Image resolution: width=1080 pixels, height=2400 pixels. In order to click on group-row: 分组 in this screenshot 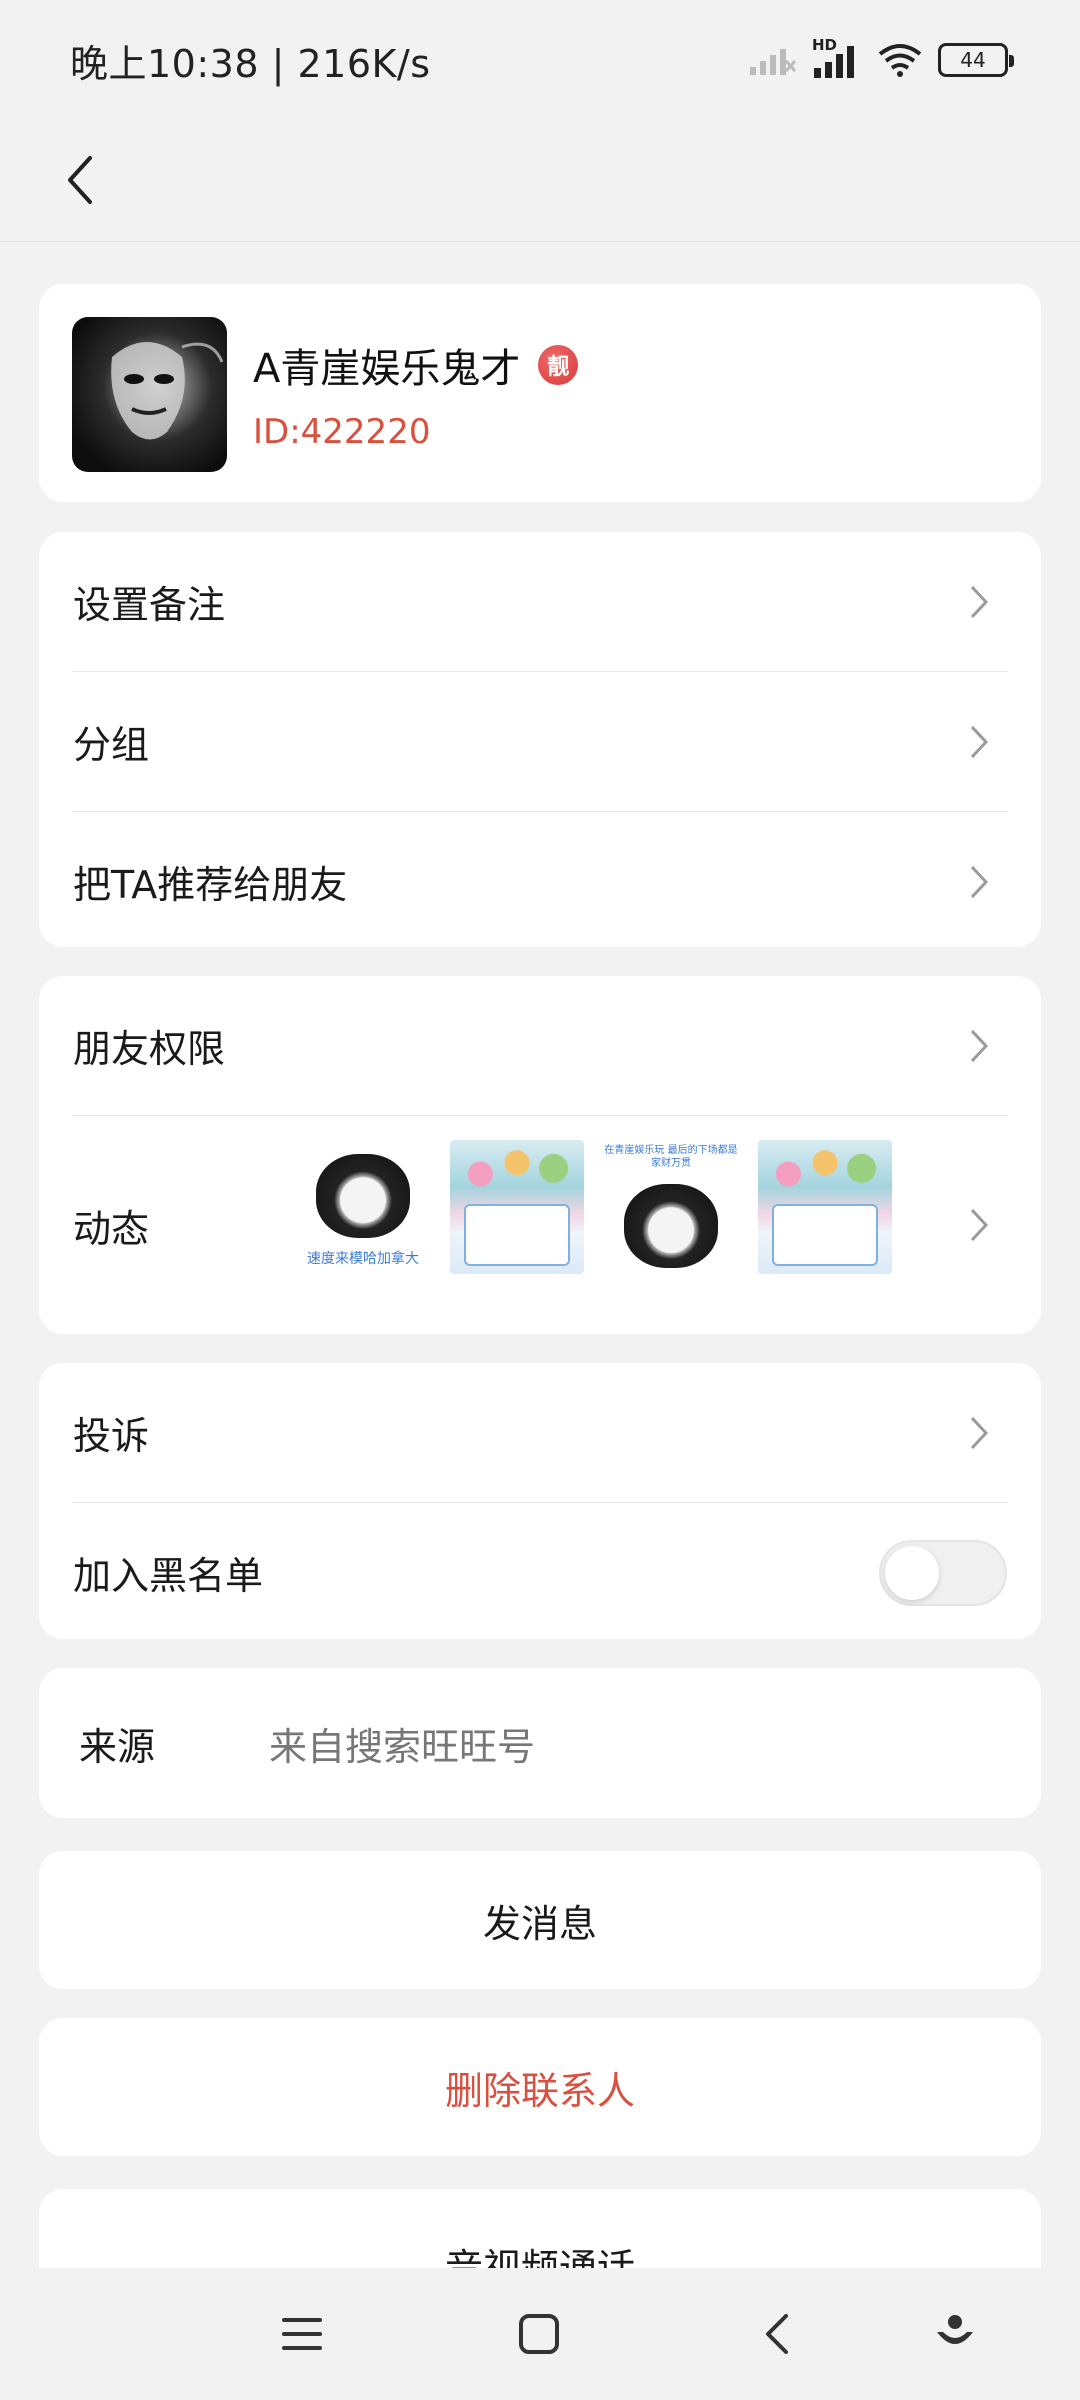, I will do `click(540, 741)`.